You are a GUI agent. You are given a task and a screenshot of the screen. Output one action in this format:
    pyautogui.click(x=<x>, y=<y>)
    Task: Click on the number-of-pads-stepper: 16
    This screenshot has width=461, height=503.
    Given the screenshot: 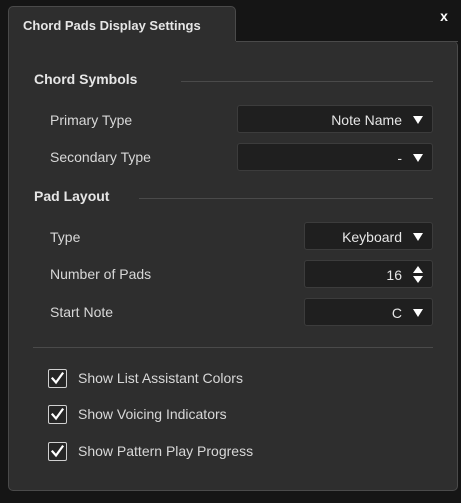 What is the action you would take?
    pyautogui.click(x=368, y=274)
    